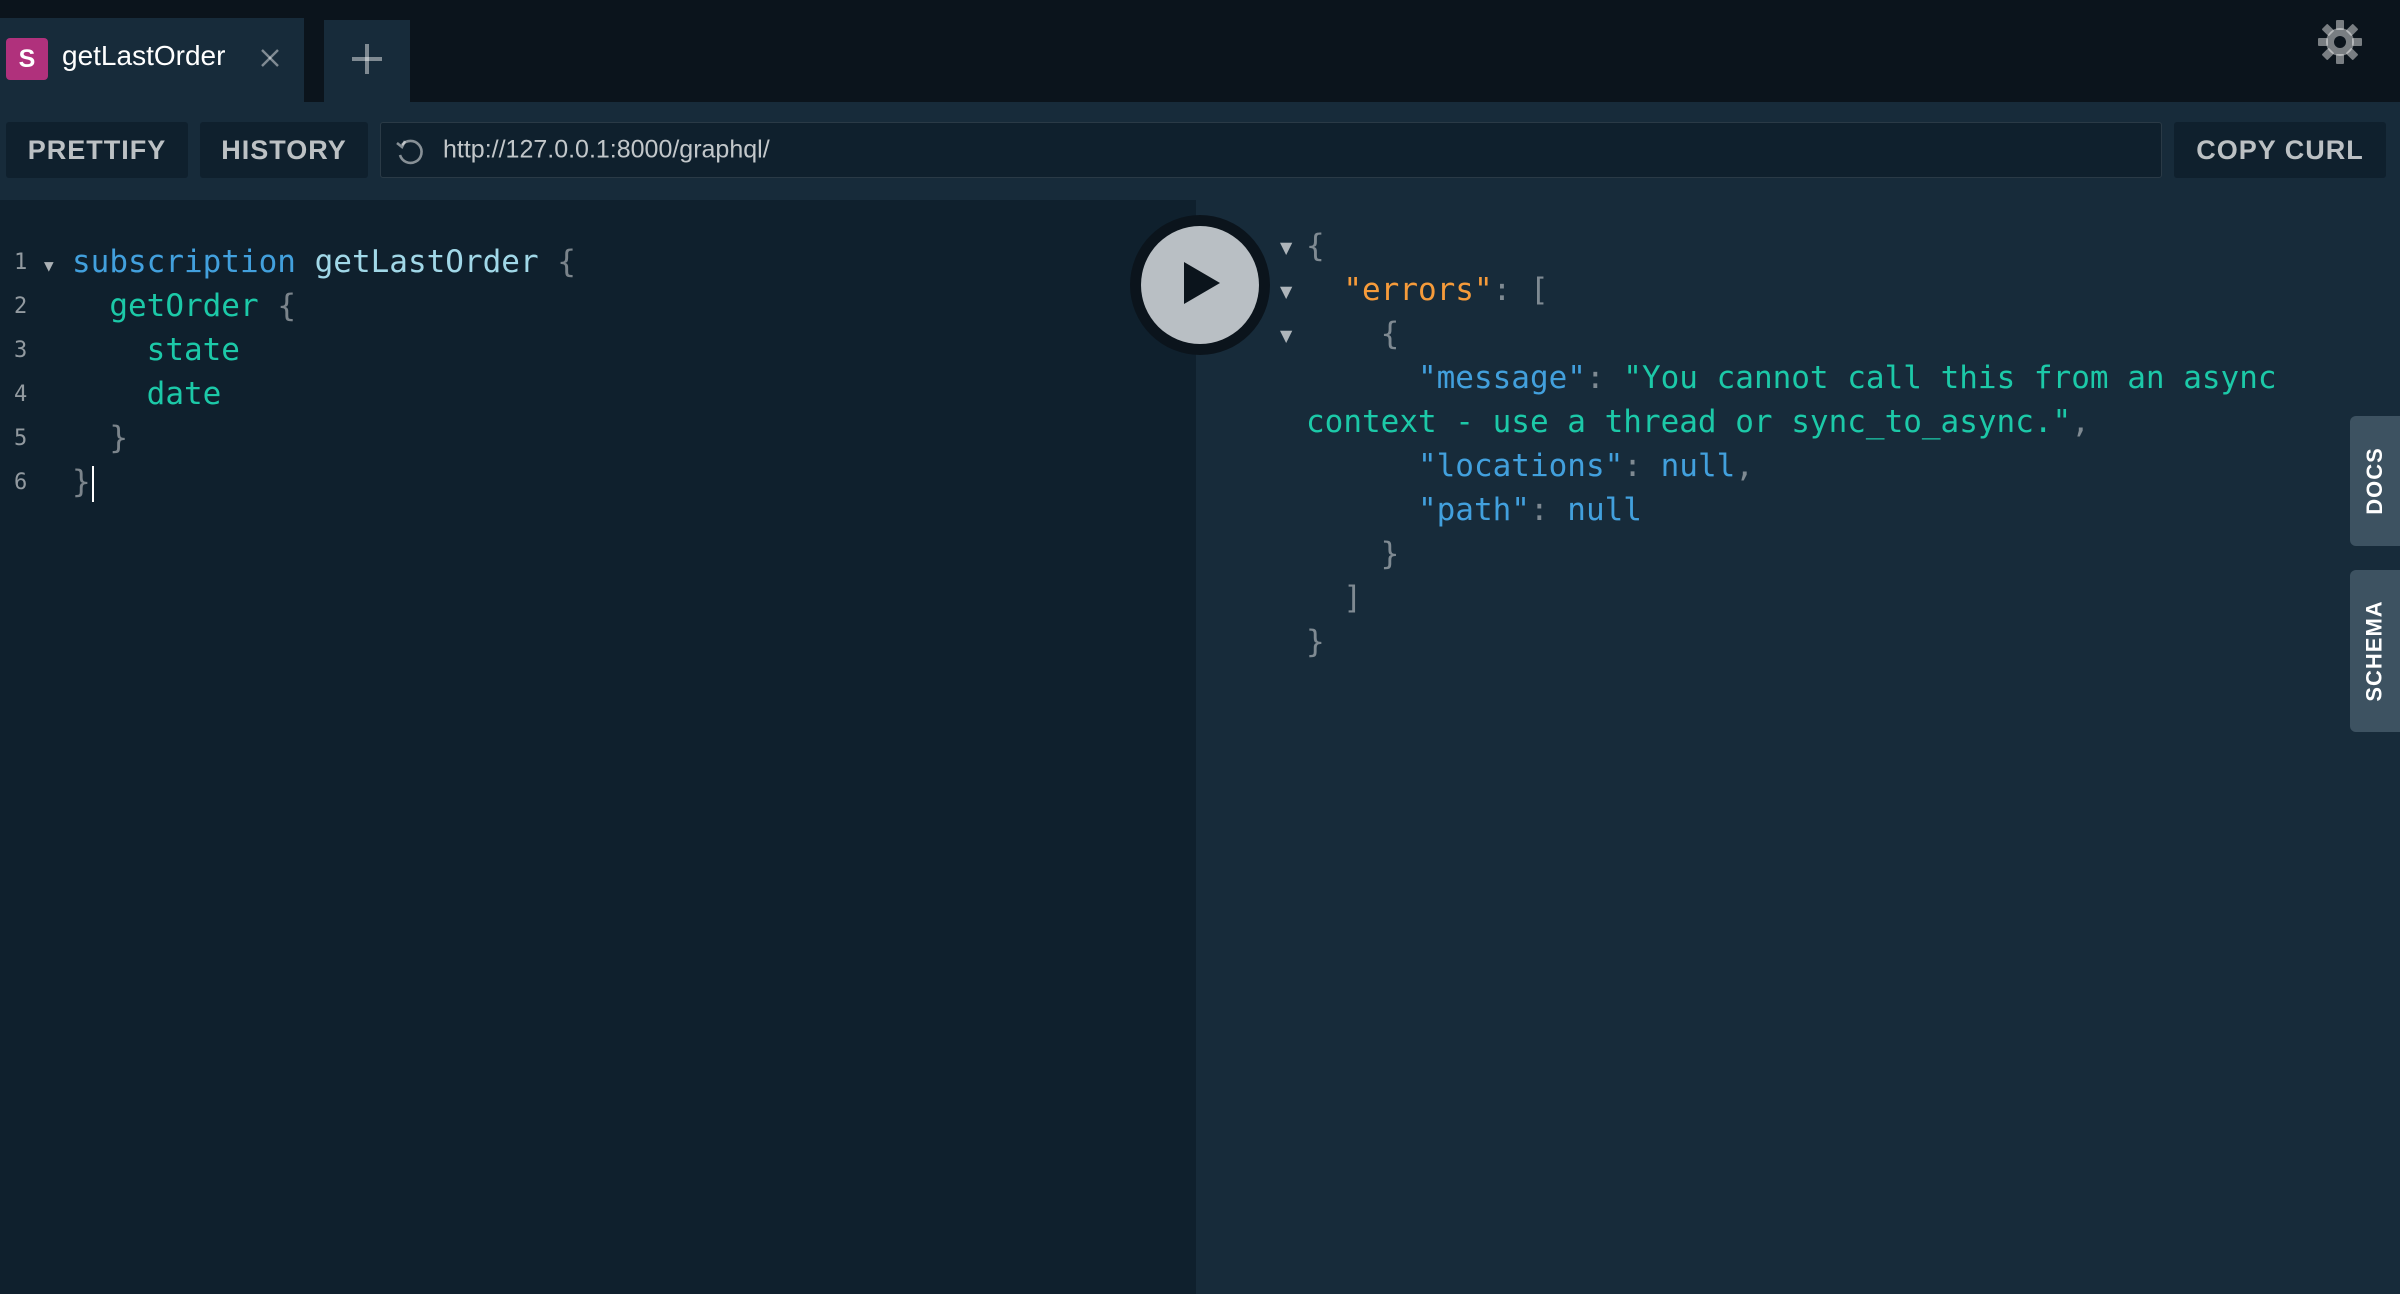 The height and width of the screenshot is (1294, 2400). I want to click on gear-icon, so click(2340, 44).